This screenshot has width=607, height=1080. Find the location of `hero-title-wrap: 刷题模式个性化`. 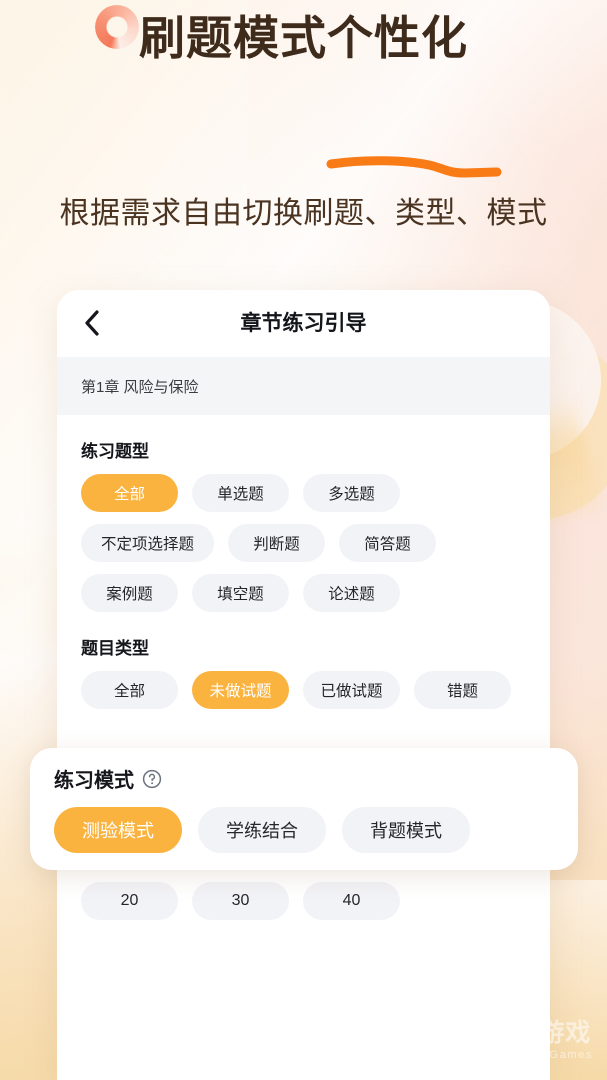

hero-title-wrap: 刷题模式个性化 is located at coordinates (303, 44).